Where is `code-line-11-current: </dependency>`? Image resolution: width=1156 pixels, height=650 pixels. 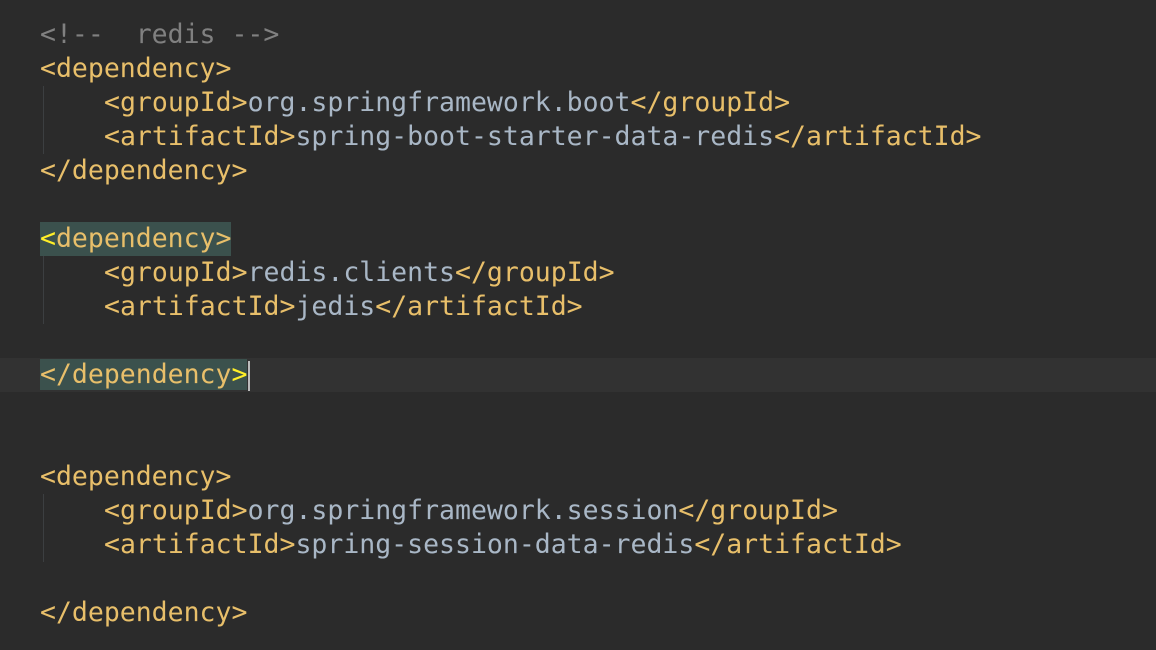
code-line-11-current: </dependency> is located at coordinates (578, 375).